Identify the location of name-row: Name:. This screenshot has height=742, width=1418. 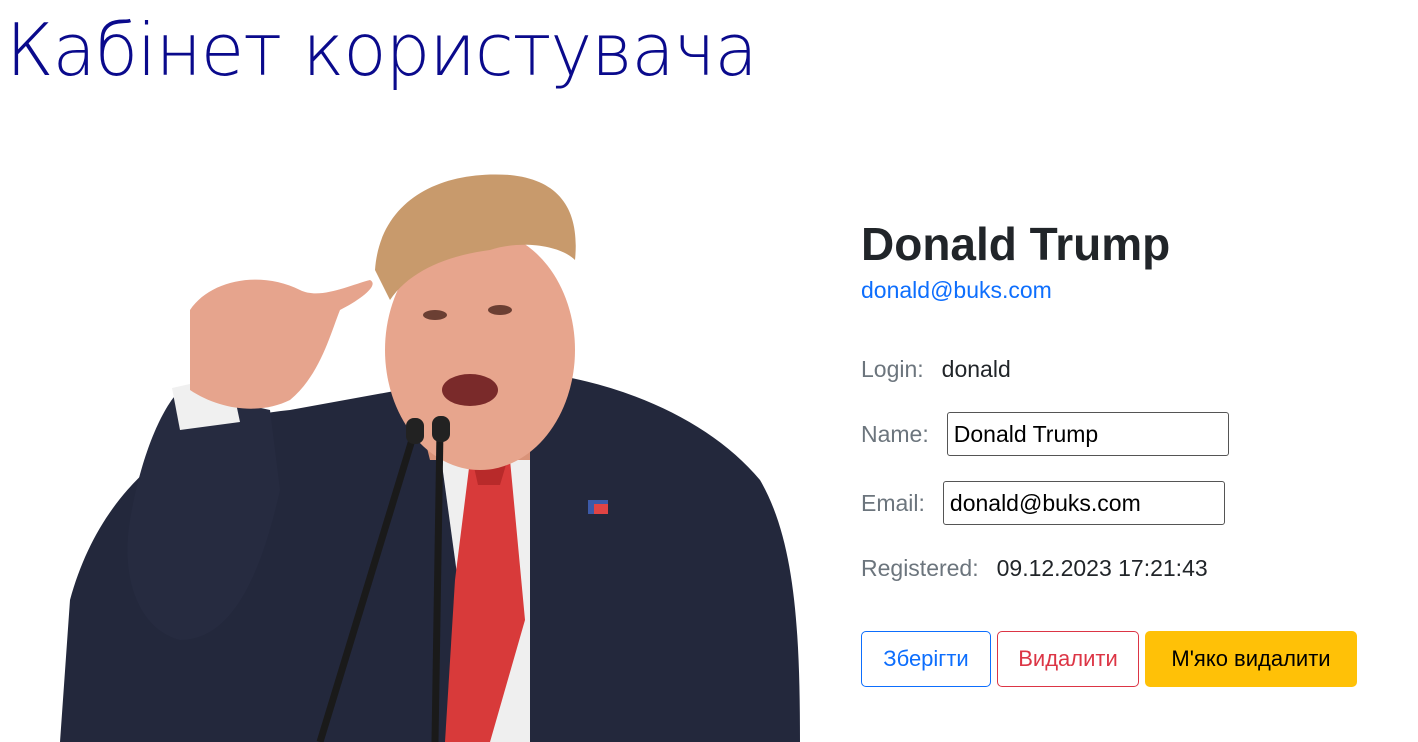
(1045, 434).